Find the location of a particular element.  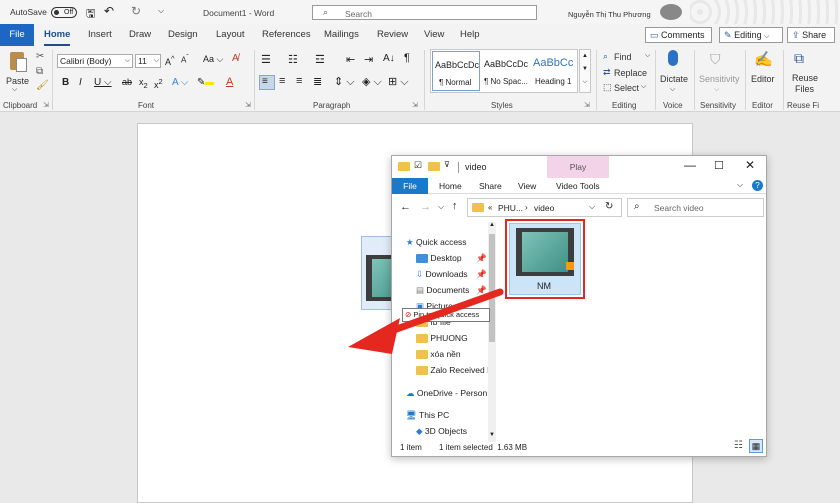

numbering-icon: ☷ is located at coordinates (293, 59).